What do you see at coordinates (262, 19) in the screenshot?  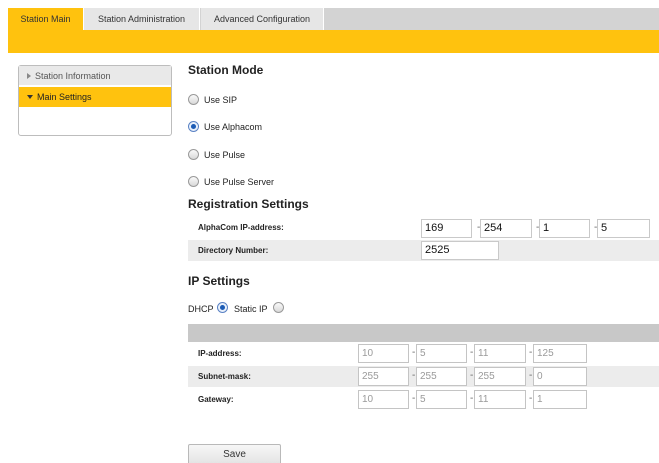 I see `tab-advanced-configuration: Advanced Configuration` at bounding box center [262, 19].